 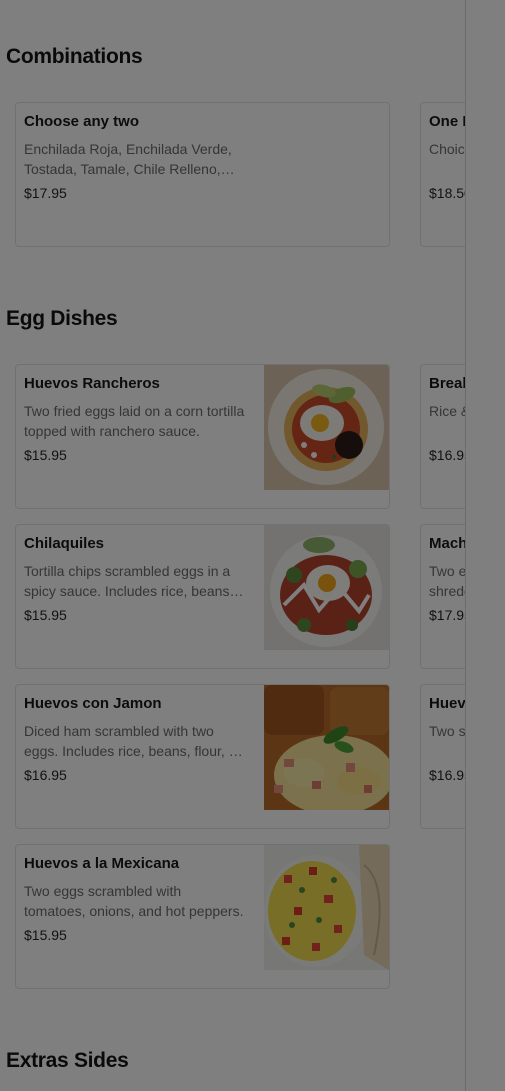 I want to click on menu-item-name: Chilaquiles, so click(x=64, y=543).